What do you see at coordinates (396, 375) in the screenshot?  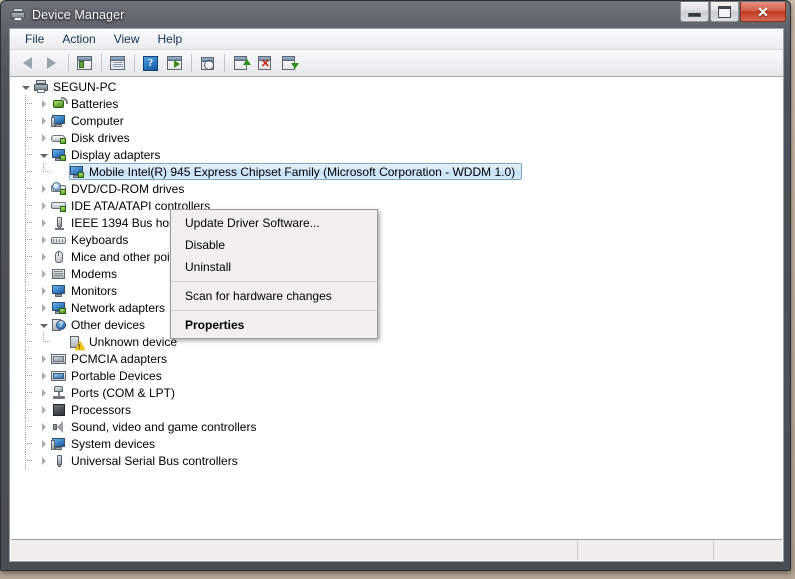 I see `tree-item: Portable Devices` at bounding box center [396, 375].